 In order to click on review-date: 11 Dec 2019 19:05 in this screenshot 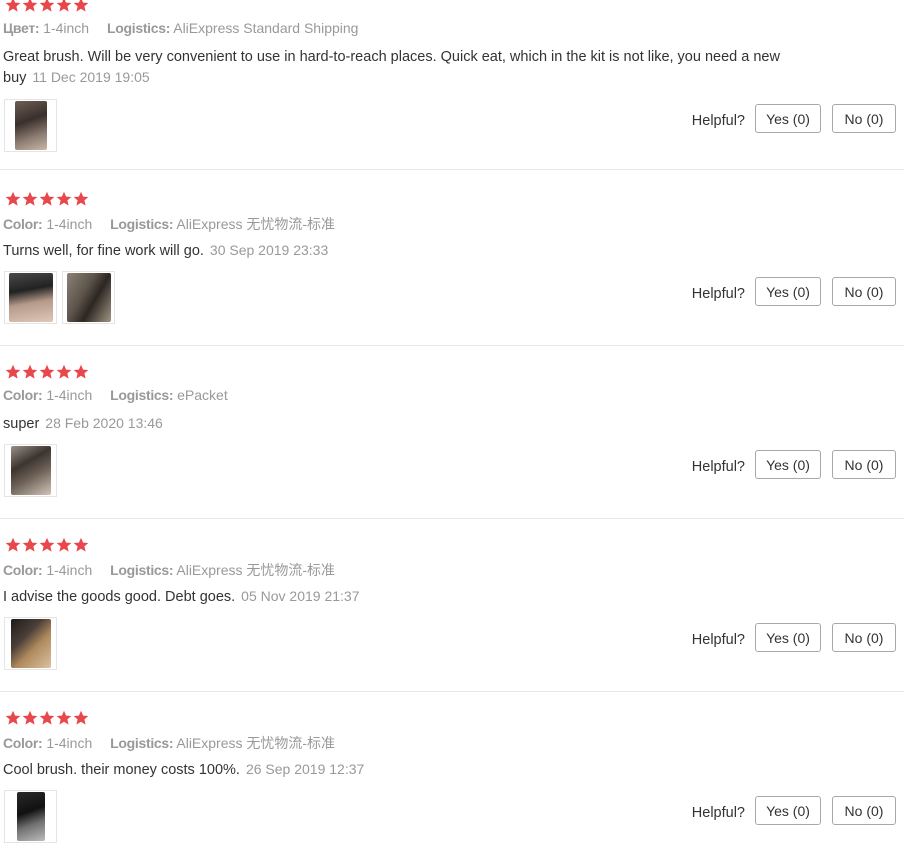, I will do `click(91, 77)`.